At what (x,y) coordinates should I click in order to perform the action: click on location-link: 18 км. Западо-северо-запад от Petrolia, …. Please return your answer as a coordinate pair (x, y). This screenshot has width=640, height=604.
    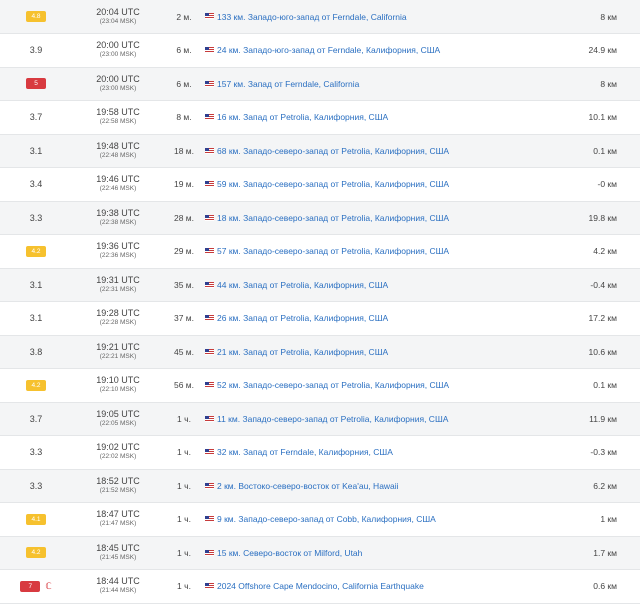
    Looking at the image, I should click on (333, 218).